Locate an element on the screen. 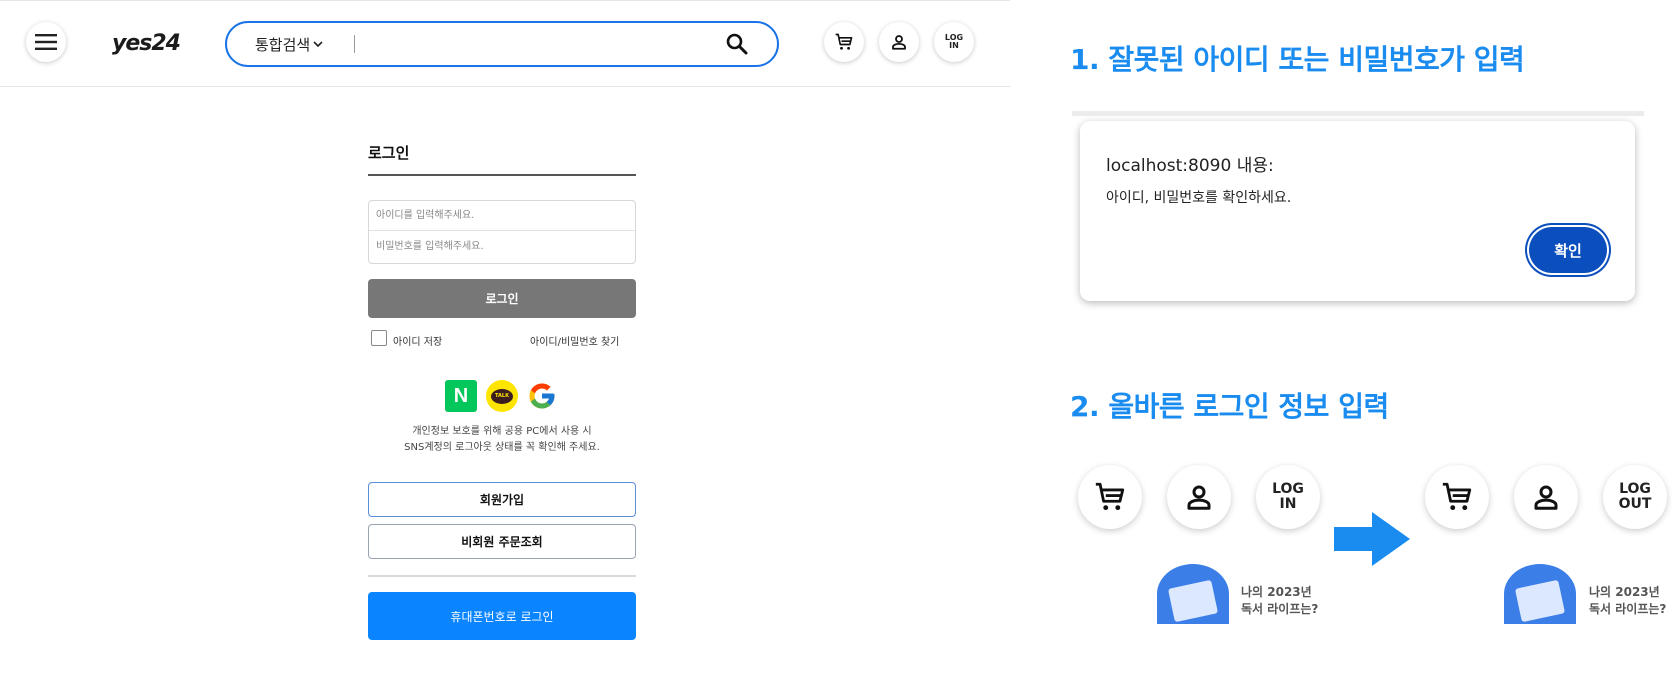  mypage-button is located at coordinates (899, 42).